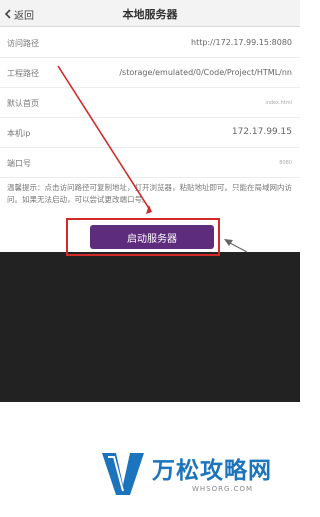  I want to click on highlight-box: 启动服务器, so click(143, 237).